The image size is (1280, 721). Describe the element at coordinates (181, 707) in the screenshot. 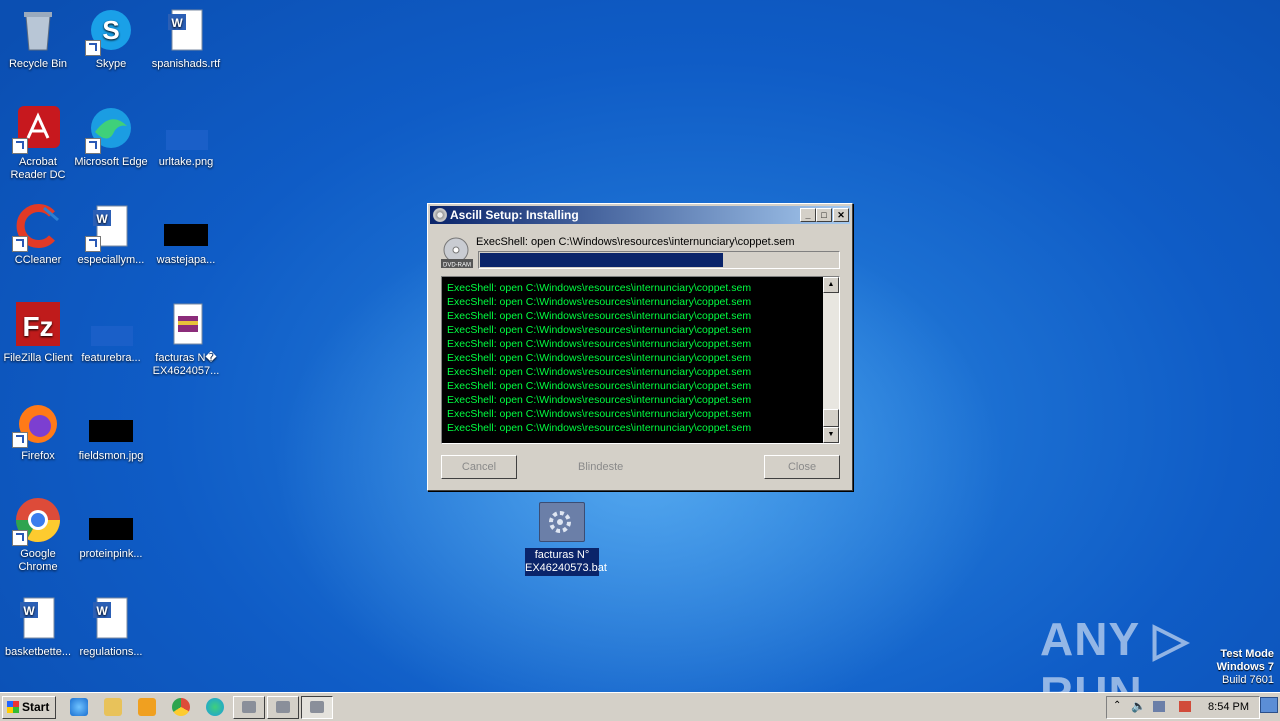

I see `chrome-taskbar-icon` at that location.